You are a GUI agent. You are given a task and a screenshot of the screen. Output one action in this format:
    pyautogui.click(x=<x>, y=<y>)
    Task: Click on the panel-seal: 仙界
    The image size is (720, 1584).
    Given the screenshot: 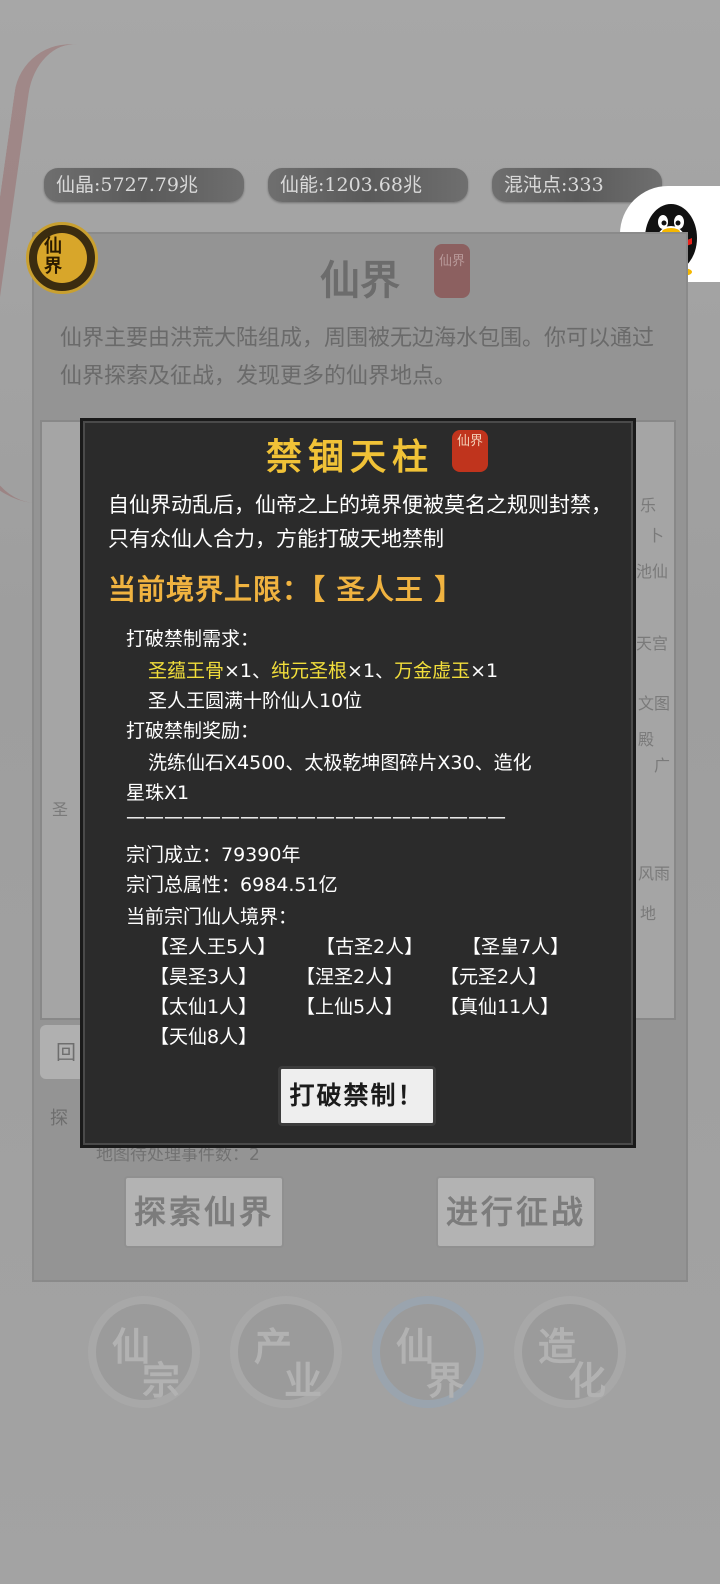 What is the action you would take?
    pyautogui.click(x=452, y=271)
    